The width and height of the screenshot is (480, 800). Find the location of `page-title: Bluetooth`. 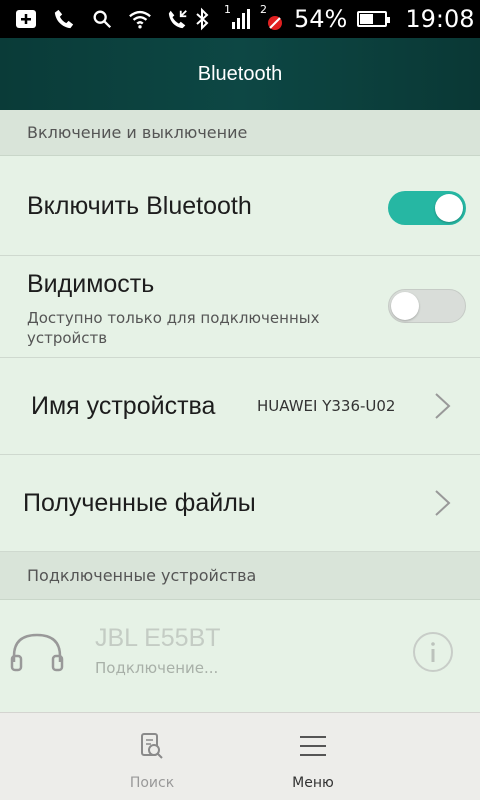

page-title: Bluetooth is located at coordinates (240, 73).